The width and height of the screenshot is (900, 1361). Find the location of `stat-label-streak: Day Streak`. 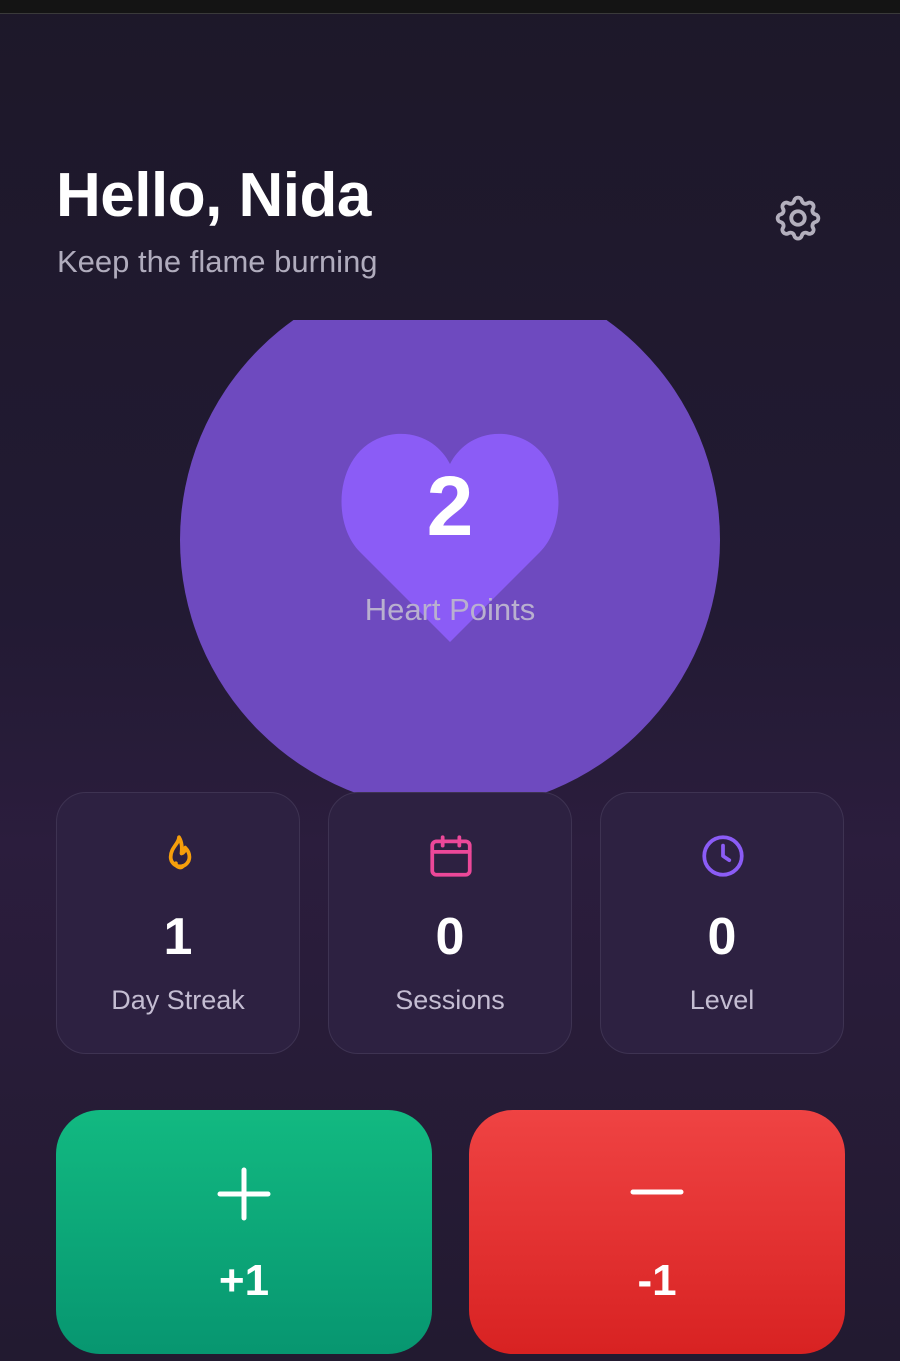

stat-label-streak: Day Streak is located at coordinates (178, 1000).